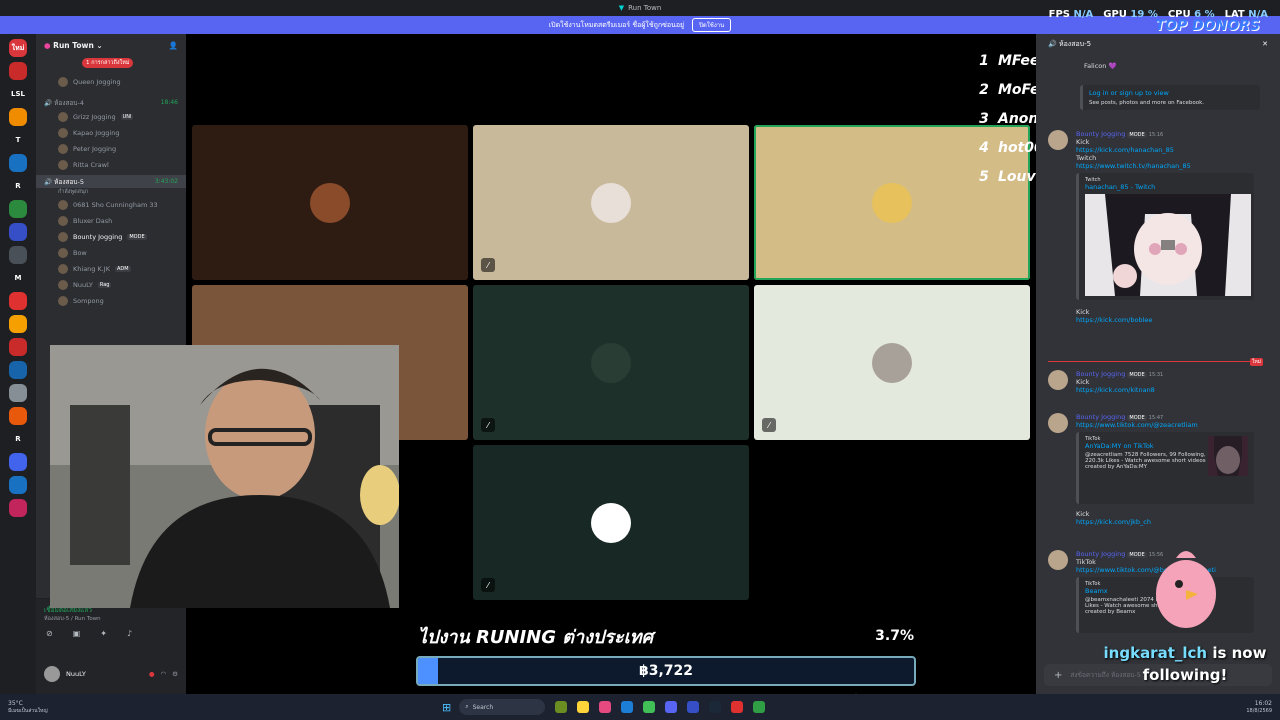 The height and width of the screenshot is (720, 1280). Describe the element at coordinates (502, 707) in the screenshot. I see `taskbar-search: ⌕ Search` at that location.